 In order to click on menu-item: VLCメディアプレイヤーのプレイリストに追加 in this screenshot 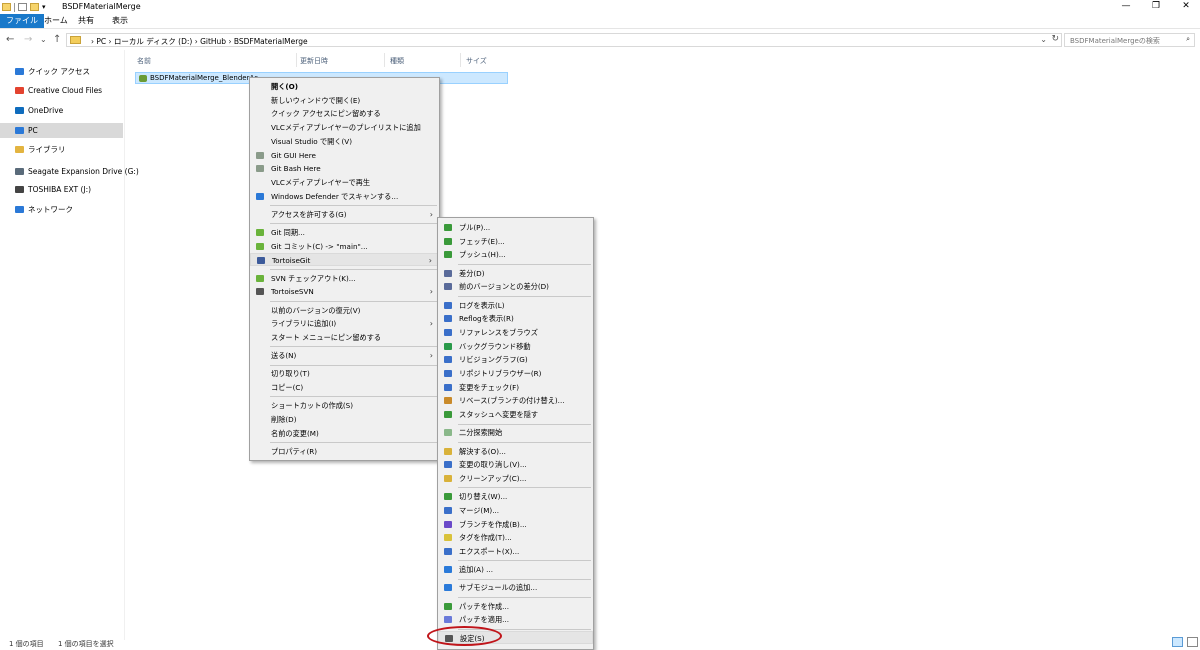, I will do `click(344, 127)`.